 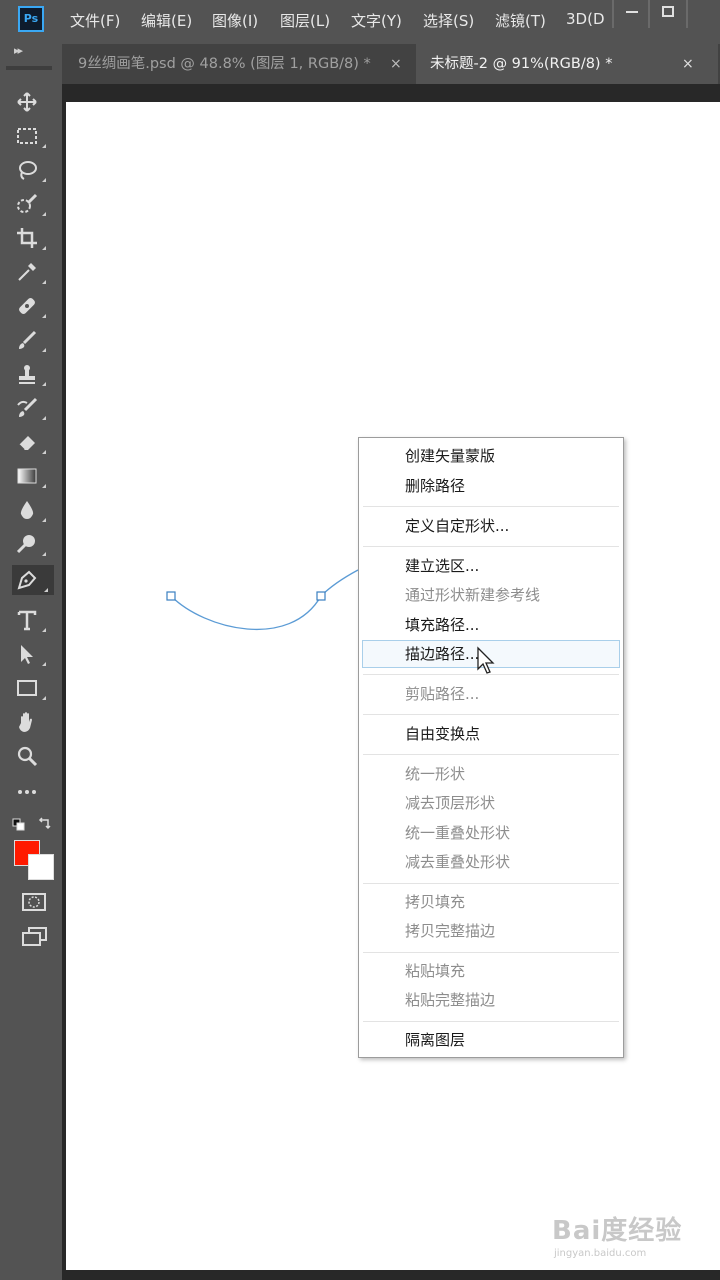 I want to click on menu-item-isolate-layers: 隔离图层, so click(x=435, y=1040).